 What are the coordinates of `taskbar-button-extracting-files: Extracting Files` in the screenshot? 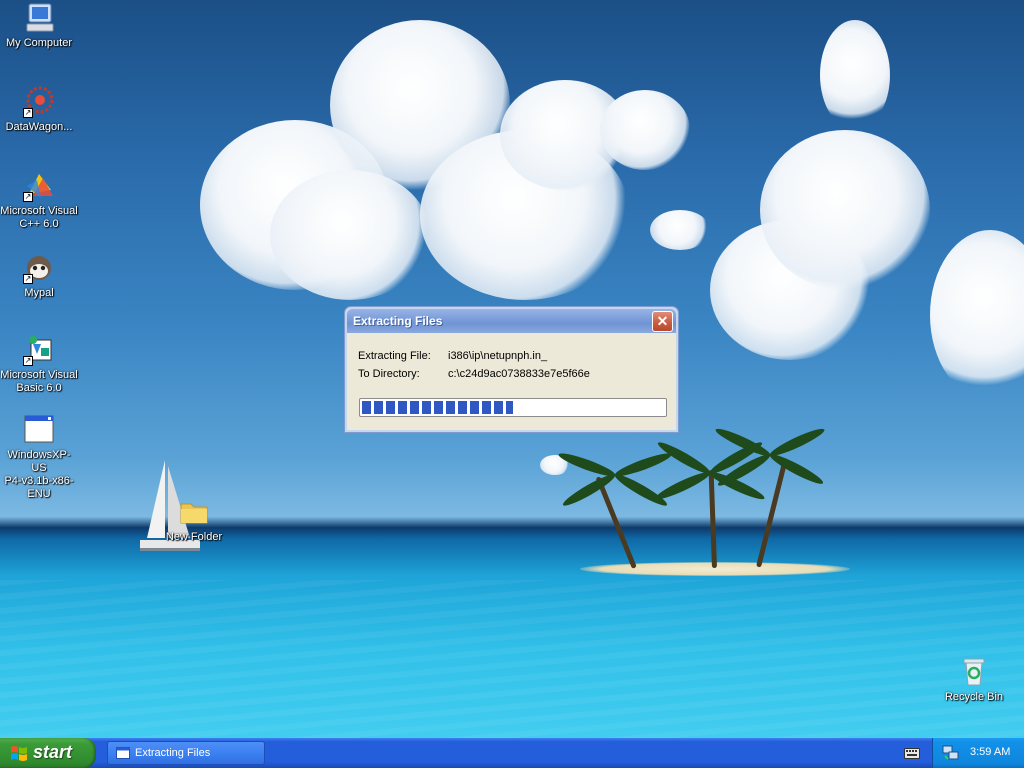 It's located at (186, 753).